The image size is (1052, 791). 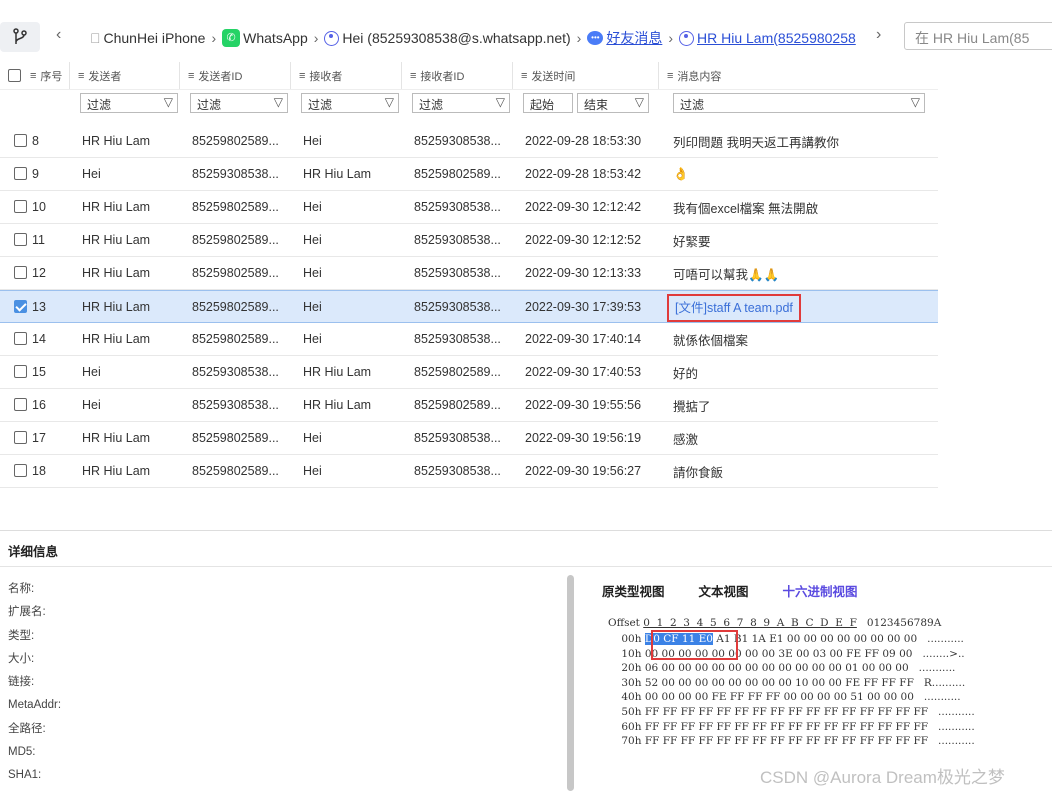 I want to click on column-header-sender: ≡ 发送者, so click(x=125, y=75).